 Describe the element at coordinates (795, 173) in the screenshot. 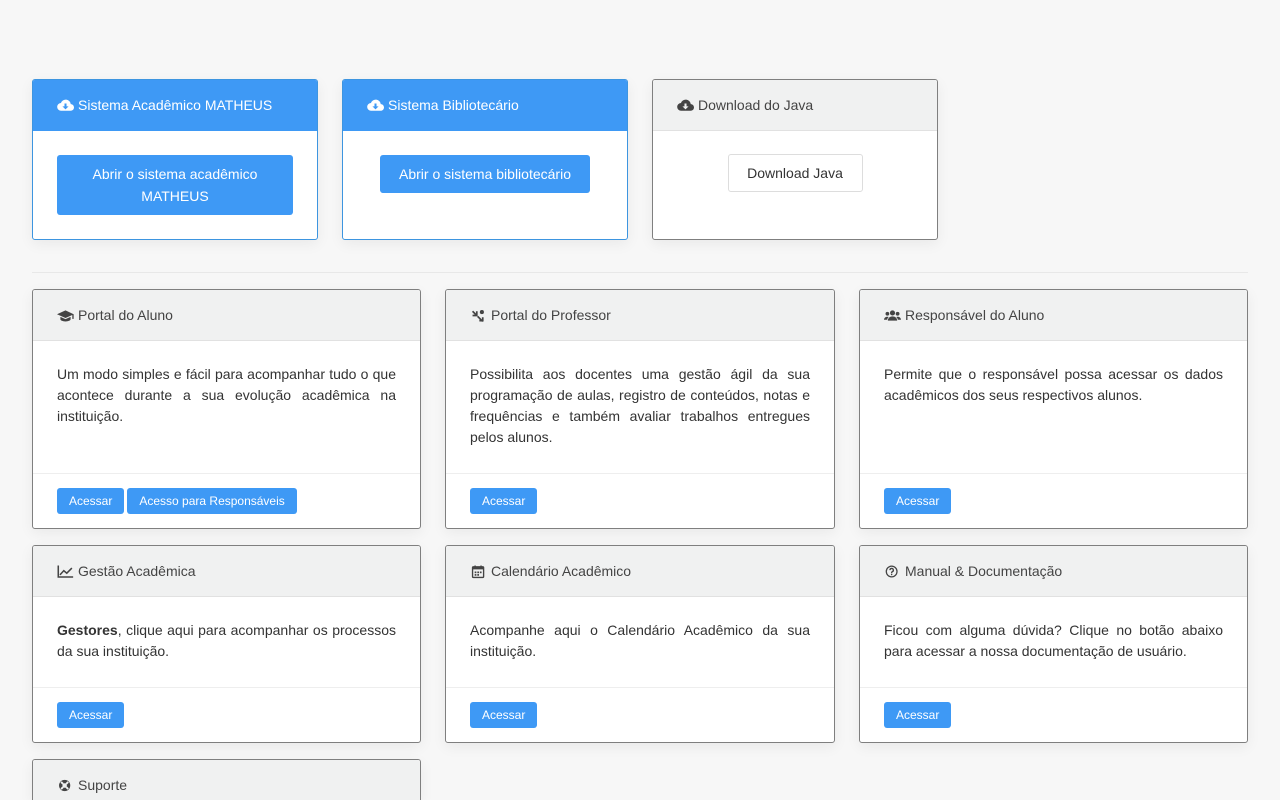

I see `download-java-button: Download Java` at that location.